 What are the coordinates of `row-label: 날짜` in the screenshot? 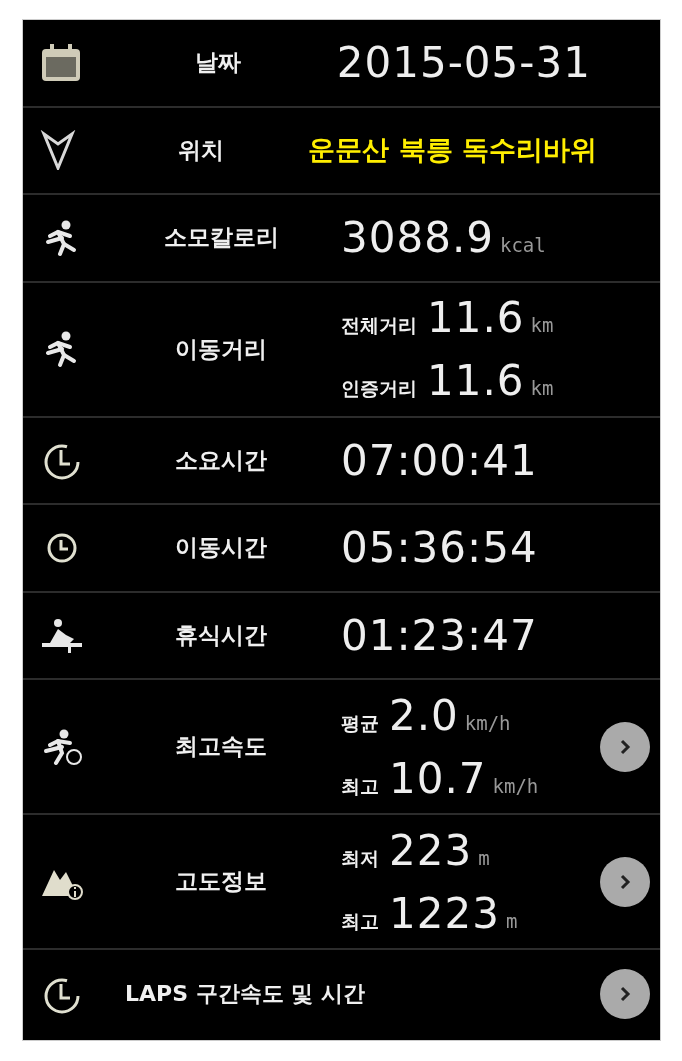 It's located at (218, 63).